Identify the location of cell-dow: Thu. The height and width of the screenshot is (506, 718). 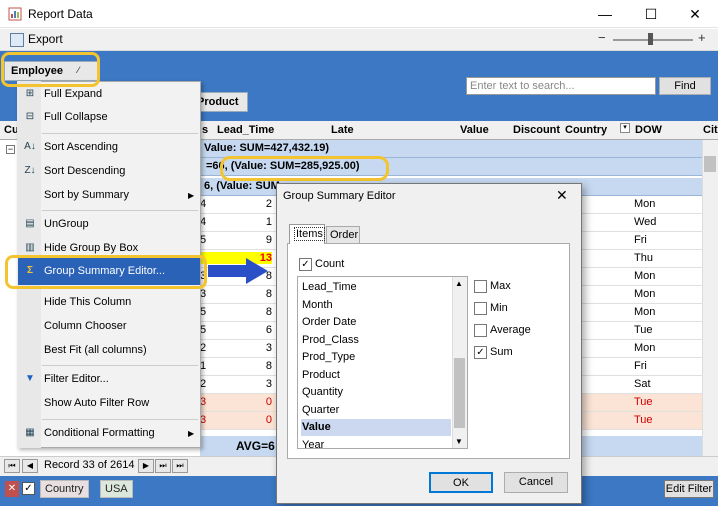
(643, 258).